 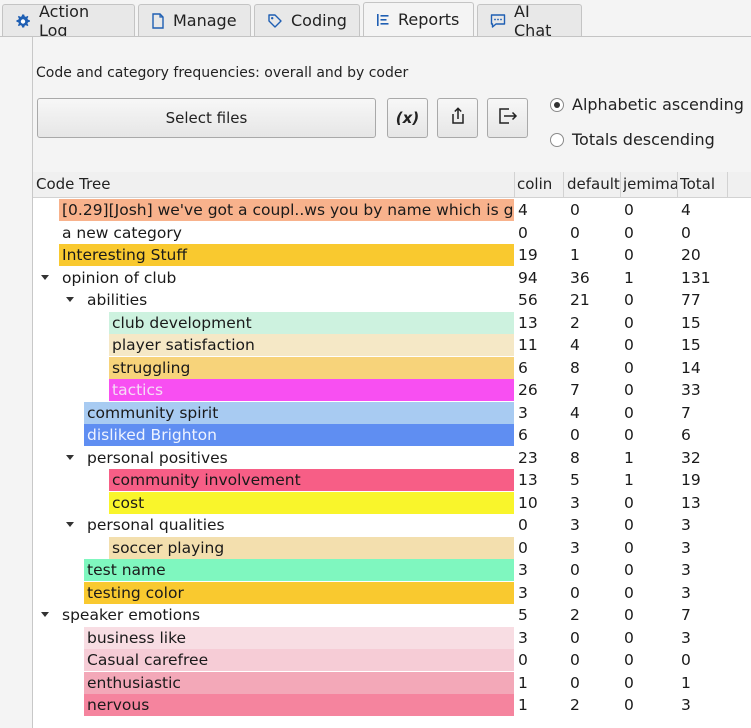 I want to click on default-count: 3, so click(x=575, y=502).